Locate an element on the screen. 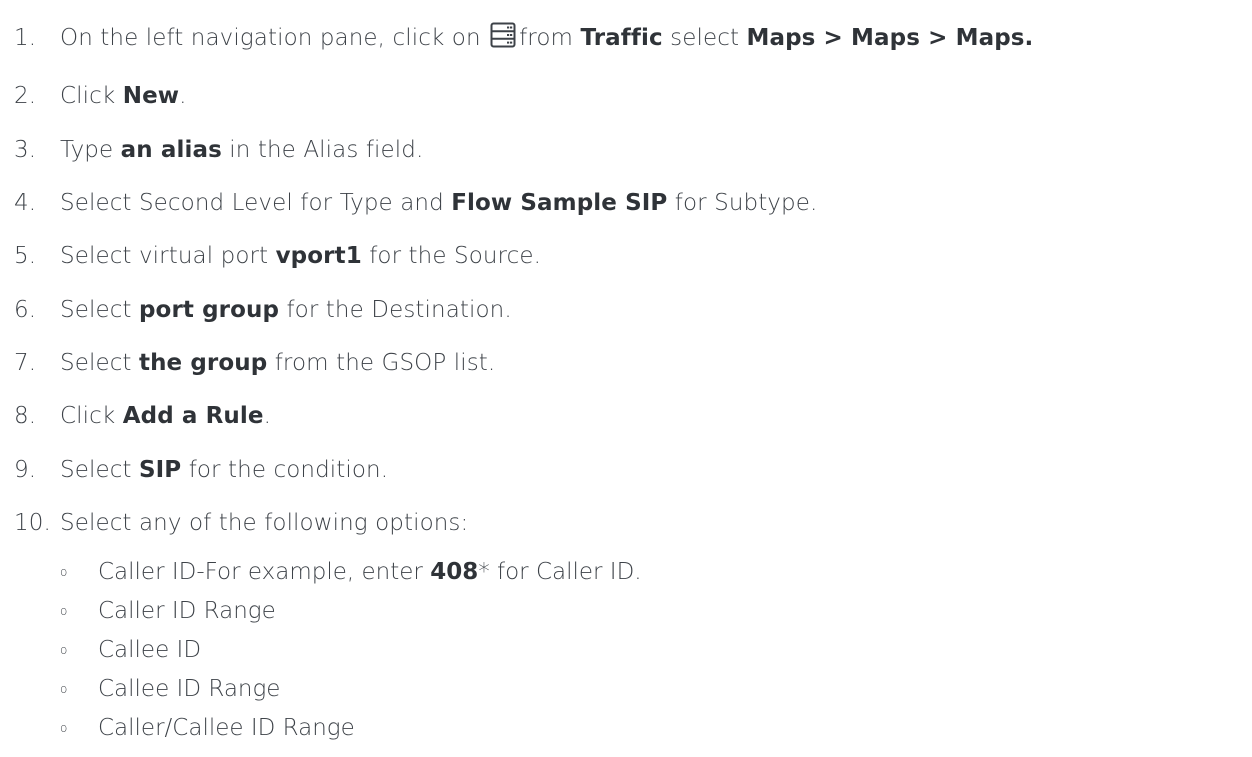 The width and height of the screenshot is (1252, 757). step-text: Type is located at coordinates (87, 150).